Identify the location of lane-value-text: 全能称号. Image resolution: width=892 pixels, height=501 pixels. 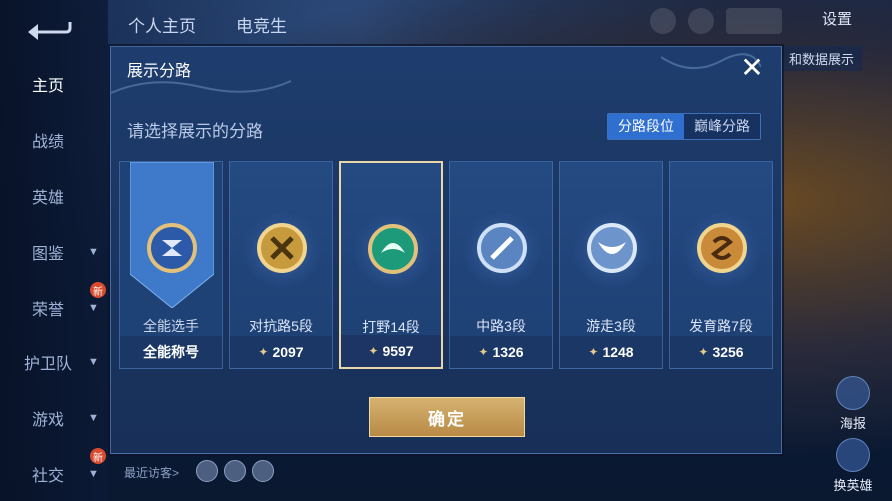
(171, 352).